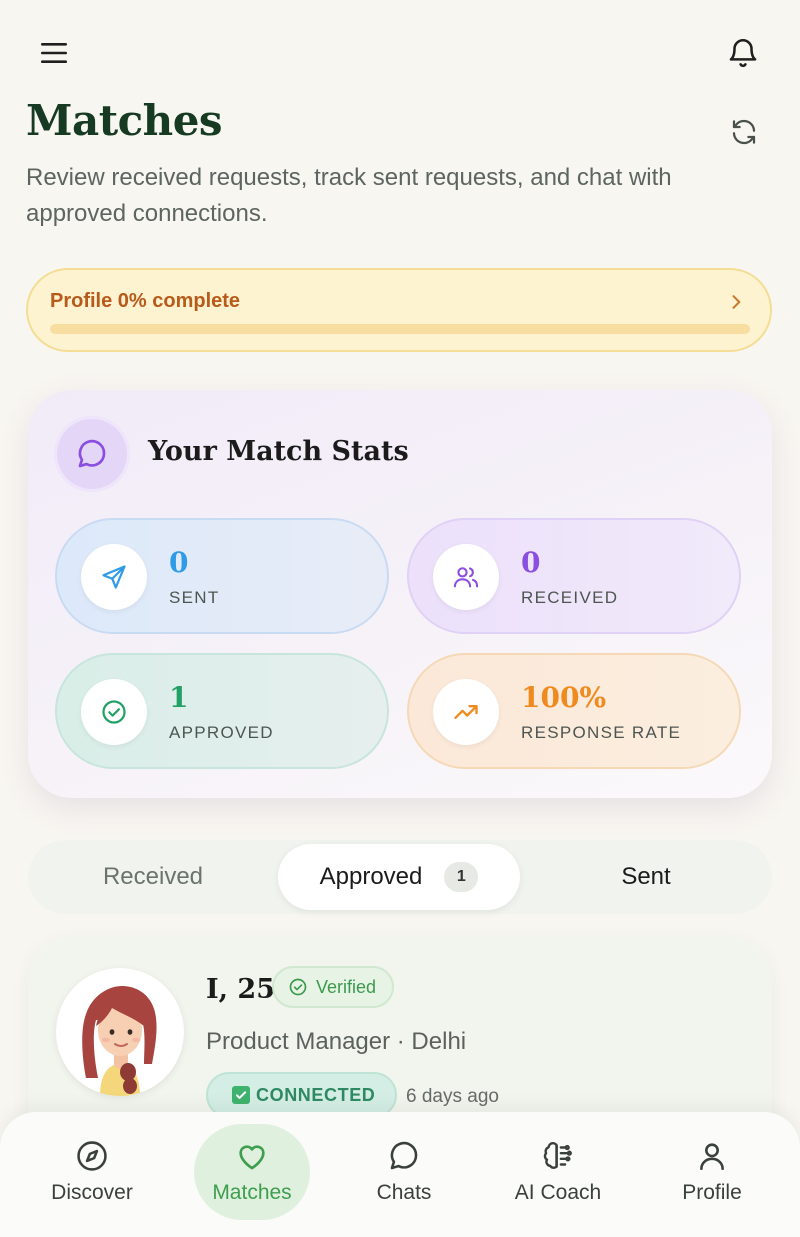 This screenshot has width=800, height=1237. Describe the element at coordinates (461, 877) in the screenshot. I see `approved-count-badge: 1` at that location.